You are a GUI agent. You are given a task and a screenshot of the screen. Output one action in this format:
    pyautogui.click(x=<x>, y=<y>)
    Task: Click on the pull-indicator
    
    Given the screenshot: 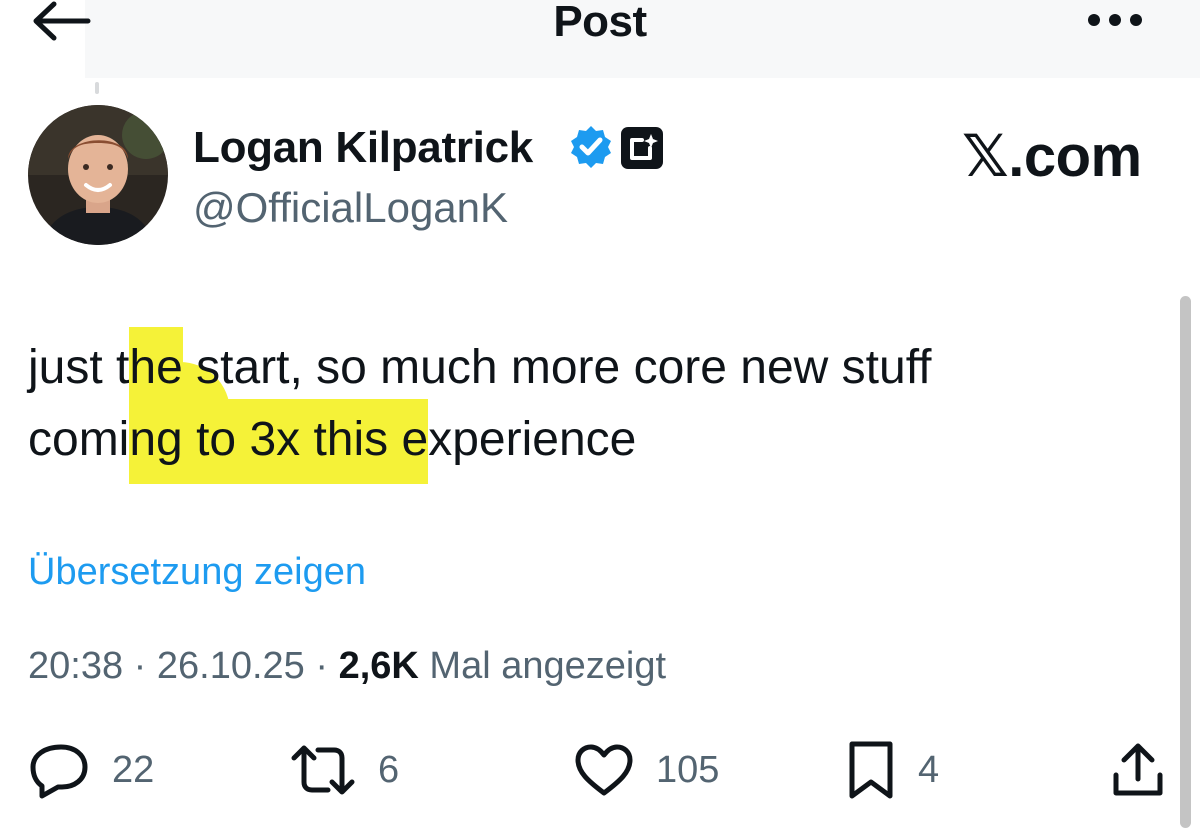 What is the action you would take?
    pyautogui.click(x=97, y=88)
    